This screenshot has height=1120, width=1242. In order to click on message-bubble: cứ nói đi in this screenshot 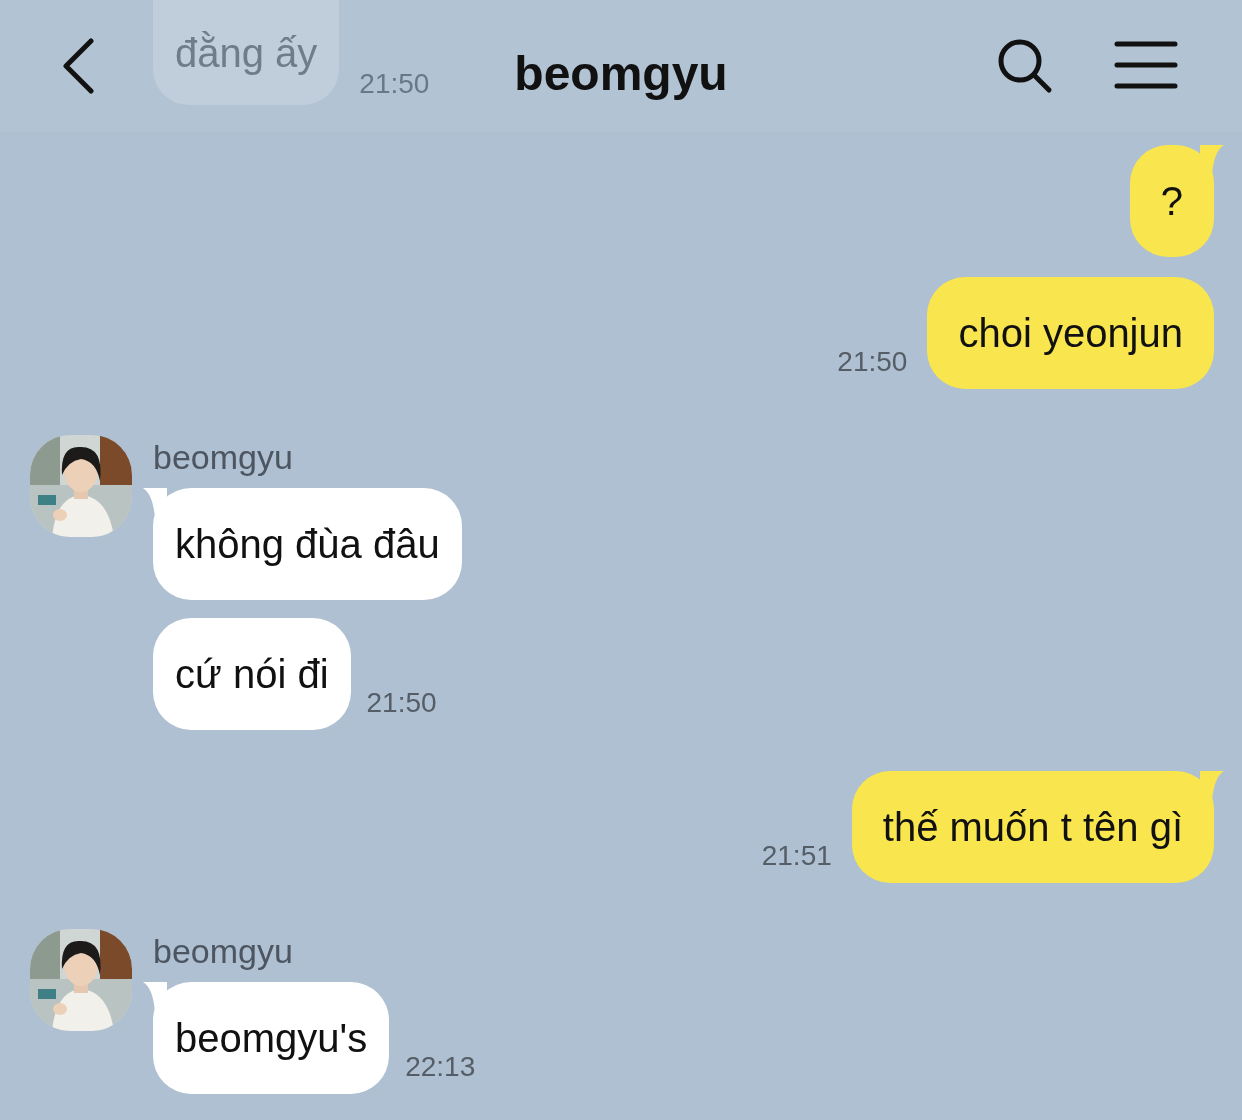, I will do `click(252, 674)`.